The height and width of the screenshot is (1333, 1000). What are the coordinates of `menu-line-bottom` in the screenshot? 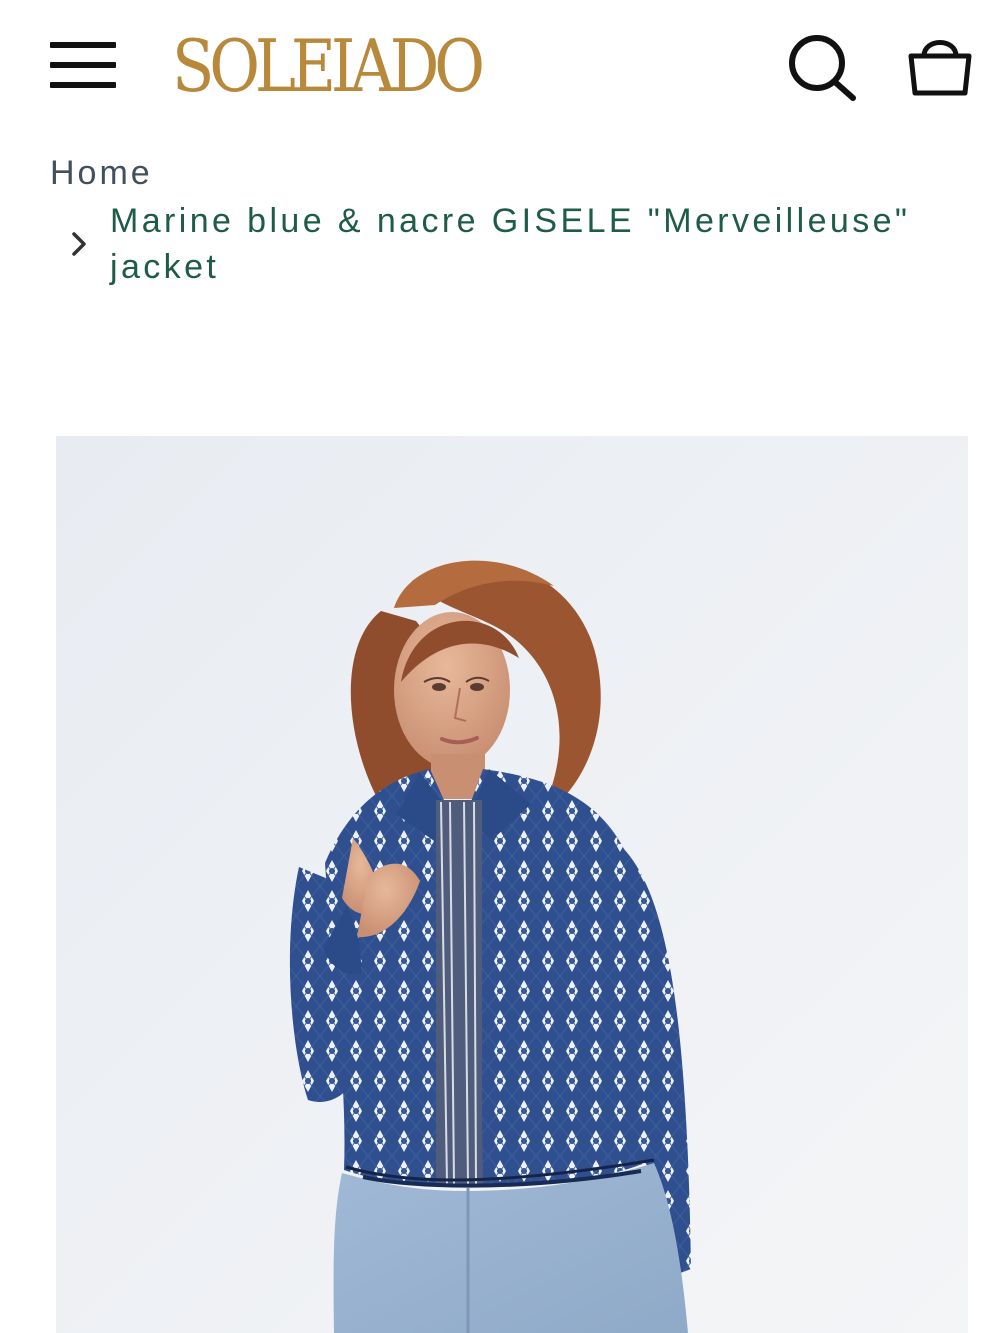 It's located at (83, 85).